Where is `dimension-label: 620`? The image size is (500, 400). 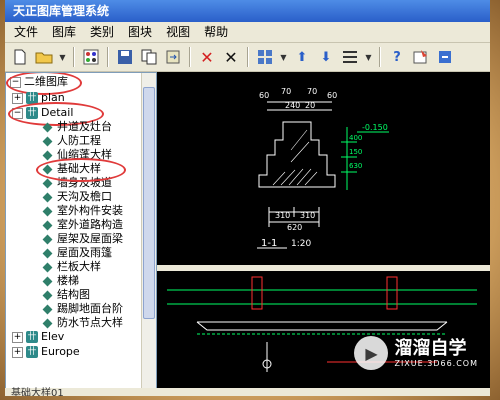
dimension-label: 620 is located at coordinates (294, 227).